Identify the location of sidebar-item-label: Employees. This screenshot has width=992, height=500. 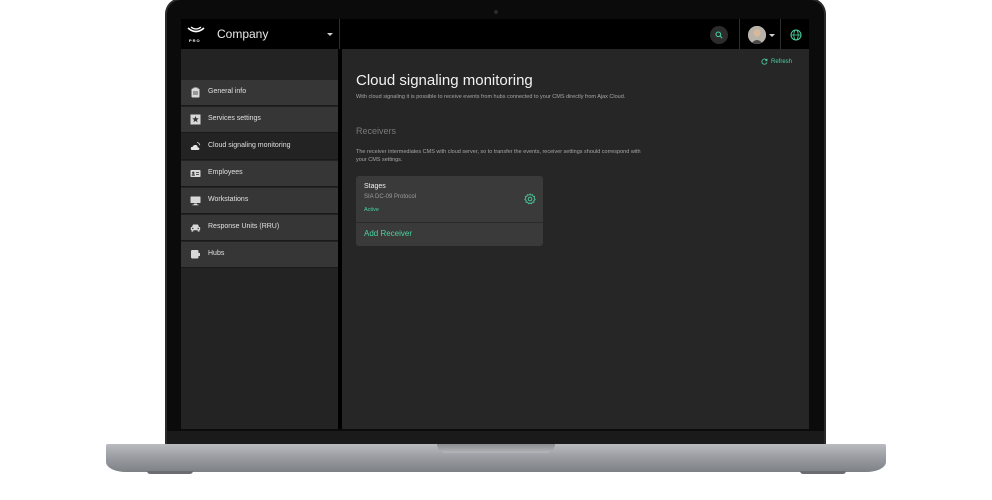
(225, 172).